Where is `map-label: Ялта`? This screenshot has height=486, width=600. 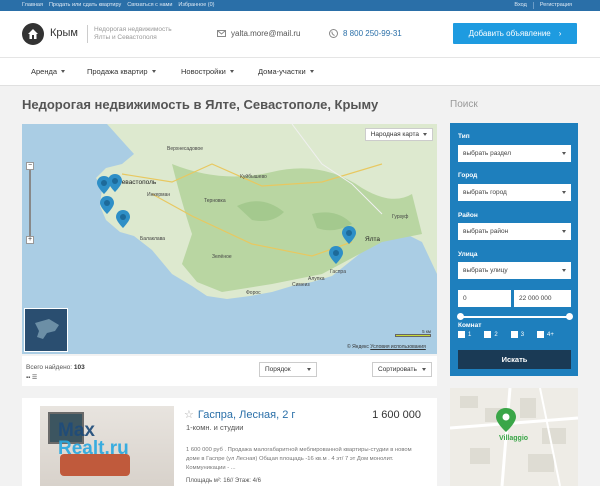 map-label: Ялта is located at coordinates (373, 239).